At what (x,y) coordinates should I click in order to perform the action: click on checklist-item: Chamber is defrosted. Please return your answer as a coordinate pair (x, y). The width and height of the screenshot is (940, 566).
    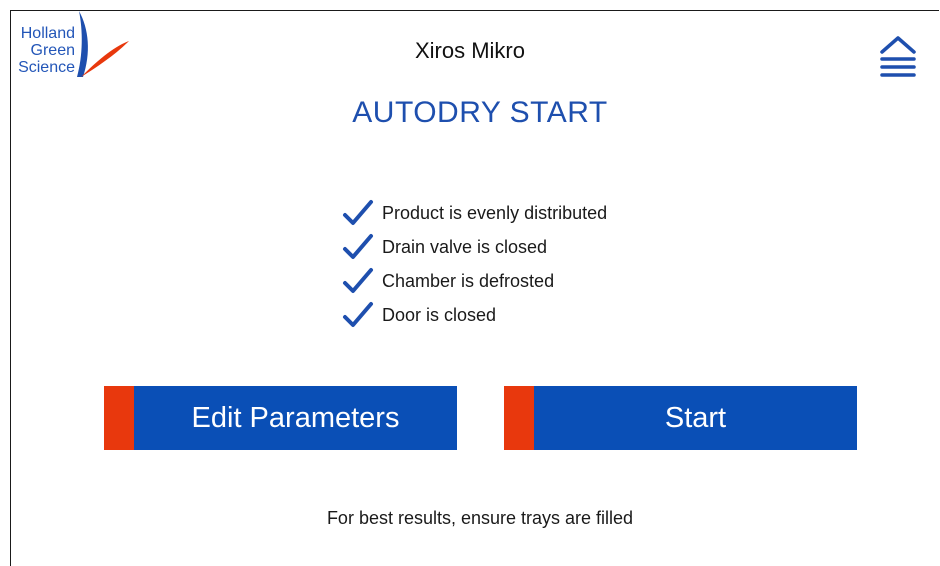
    Looking at the image, I should click on (474, 281).